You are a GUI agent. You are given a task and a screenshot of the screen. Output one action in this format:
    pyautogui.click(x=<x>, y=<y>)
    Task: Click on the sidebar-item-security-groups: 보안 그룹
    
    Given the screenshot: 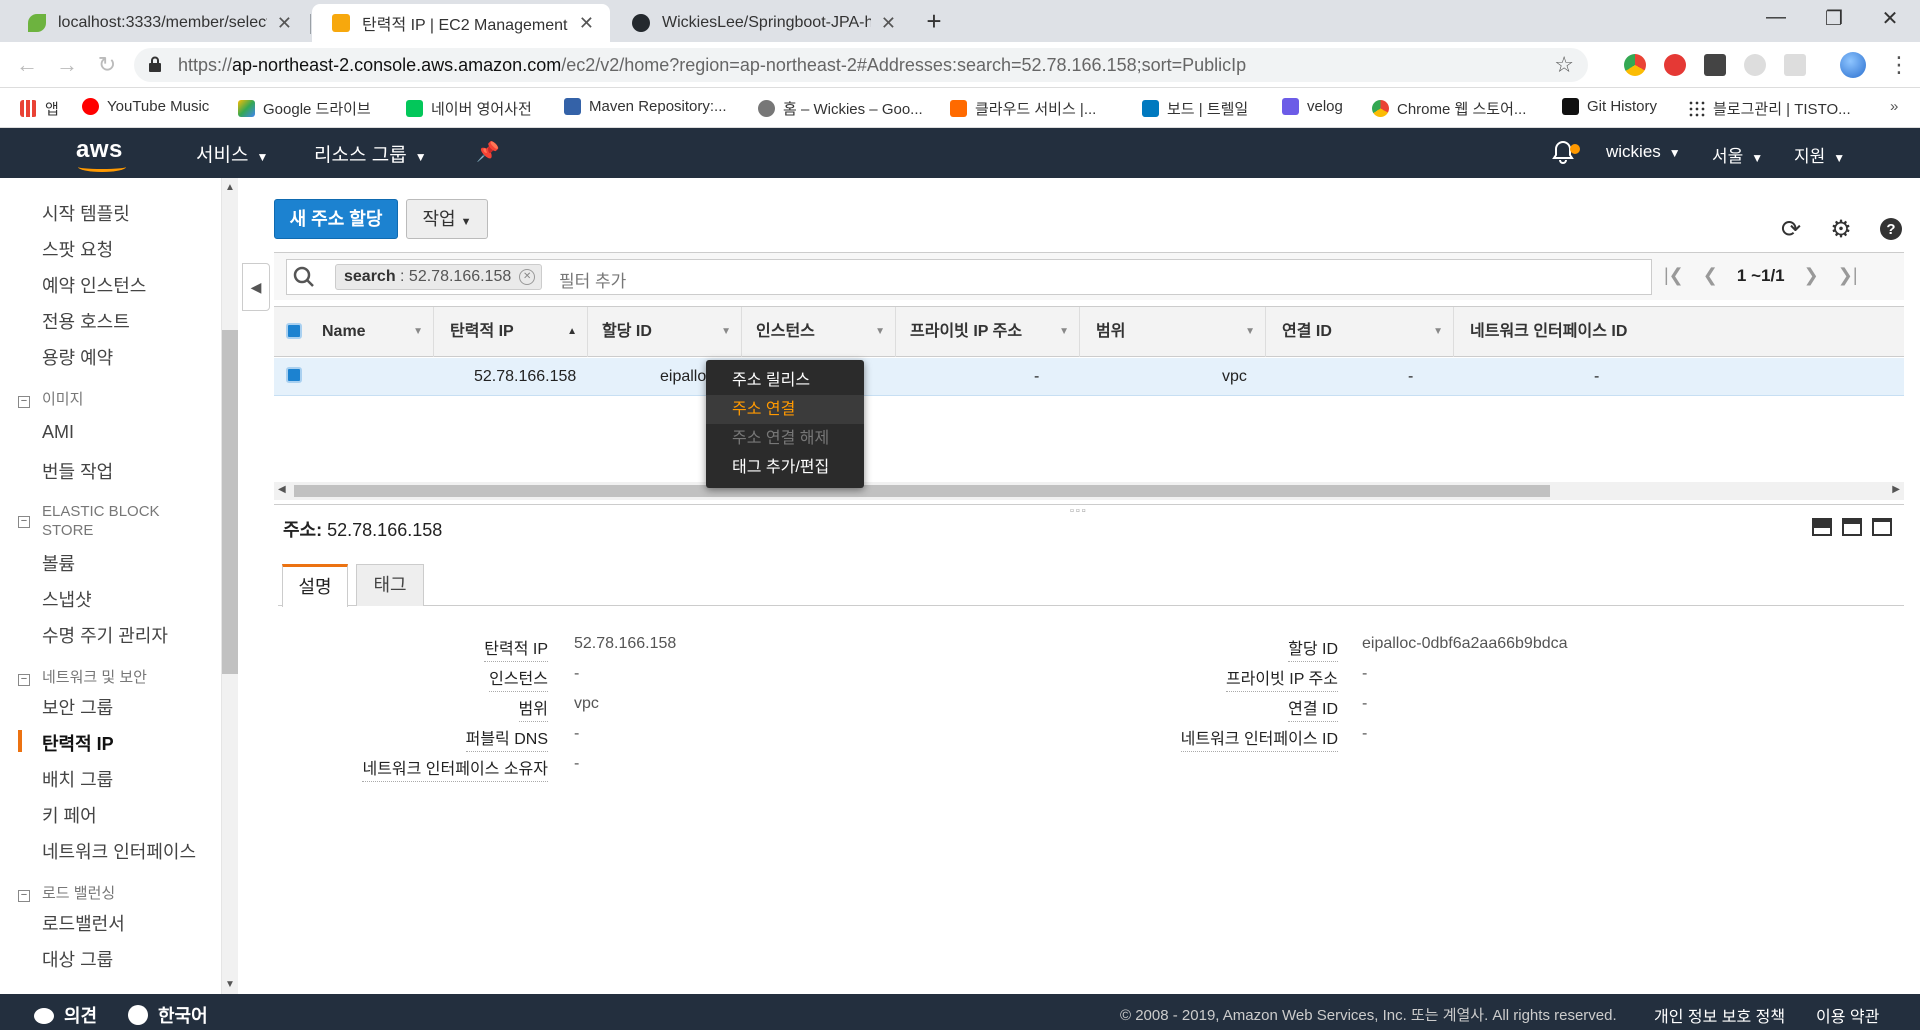 What is the action you would take?
    pyautogui.click(x=77, y=707)
    